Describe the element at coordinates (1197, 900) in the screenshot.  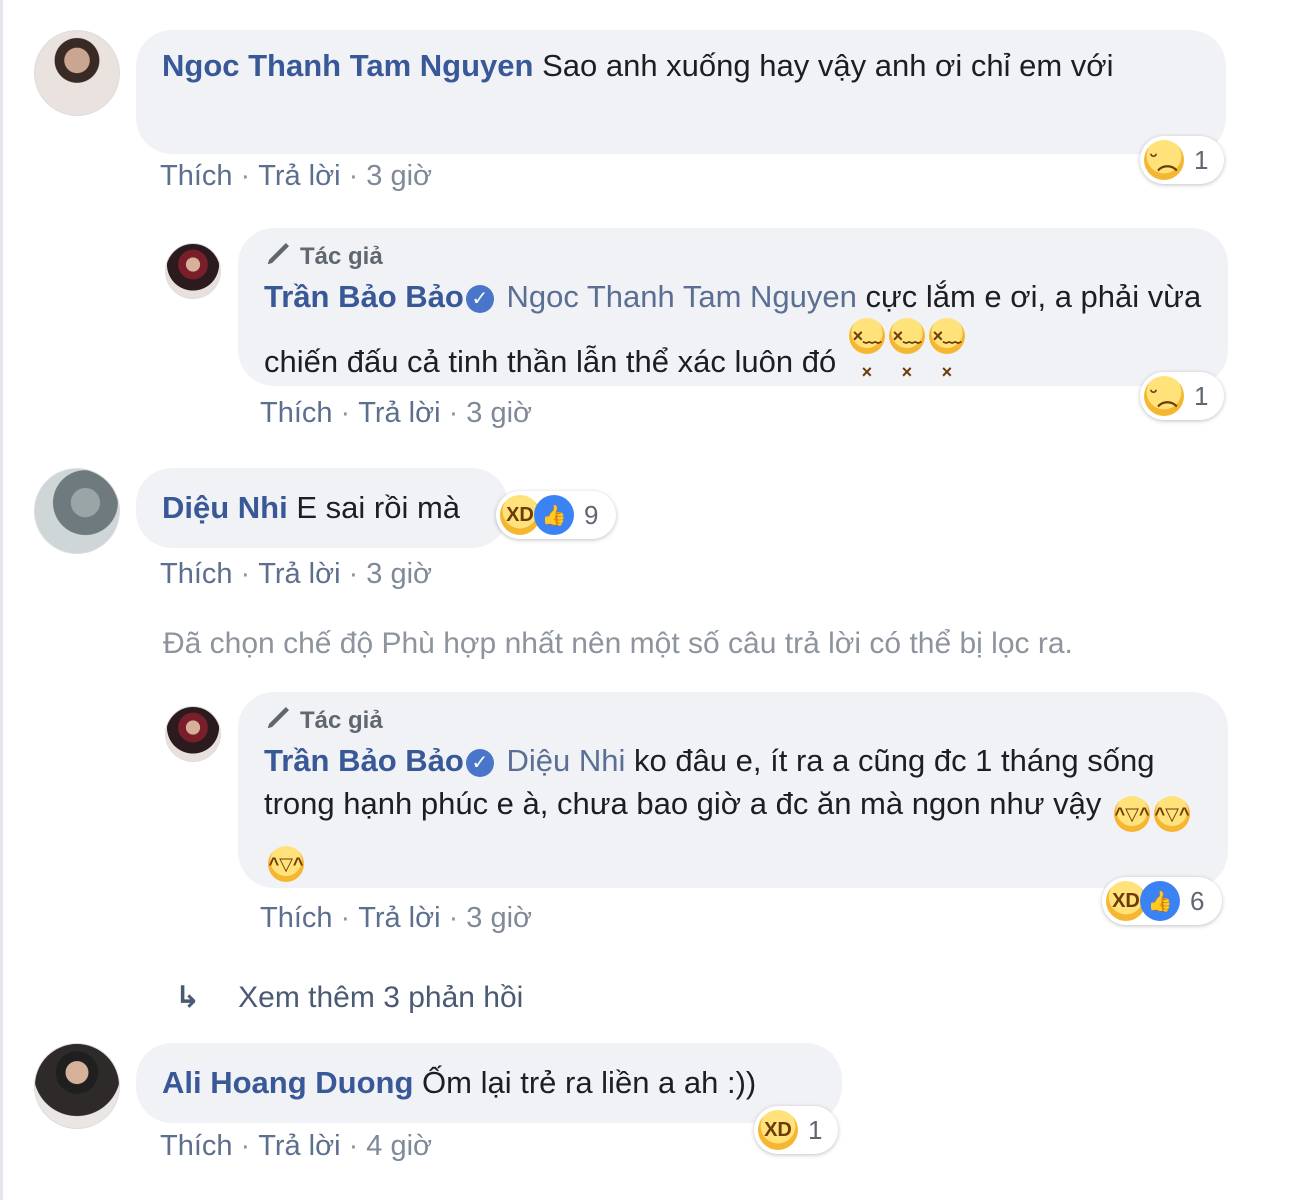
I see `reaction-count: 6` at that location.